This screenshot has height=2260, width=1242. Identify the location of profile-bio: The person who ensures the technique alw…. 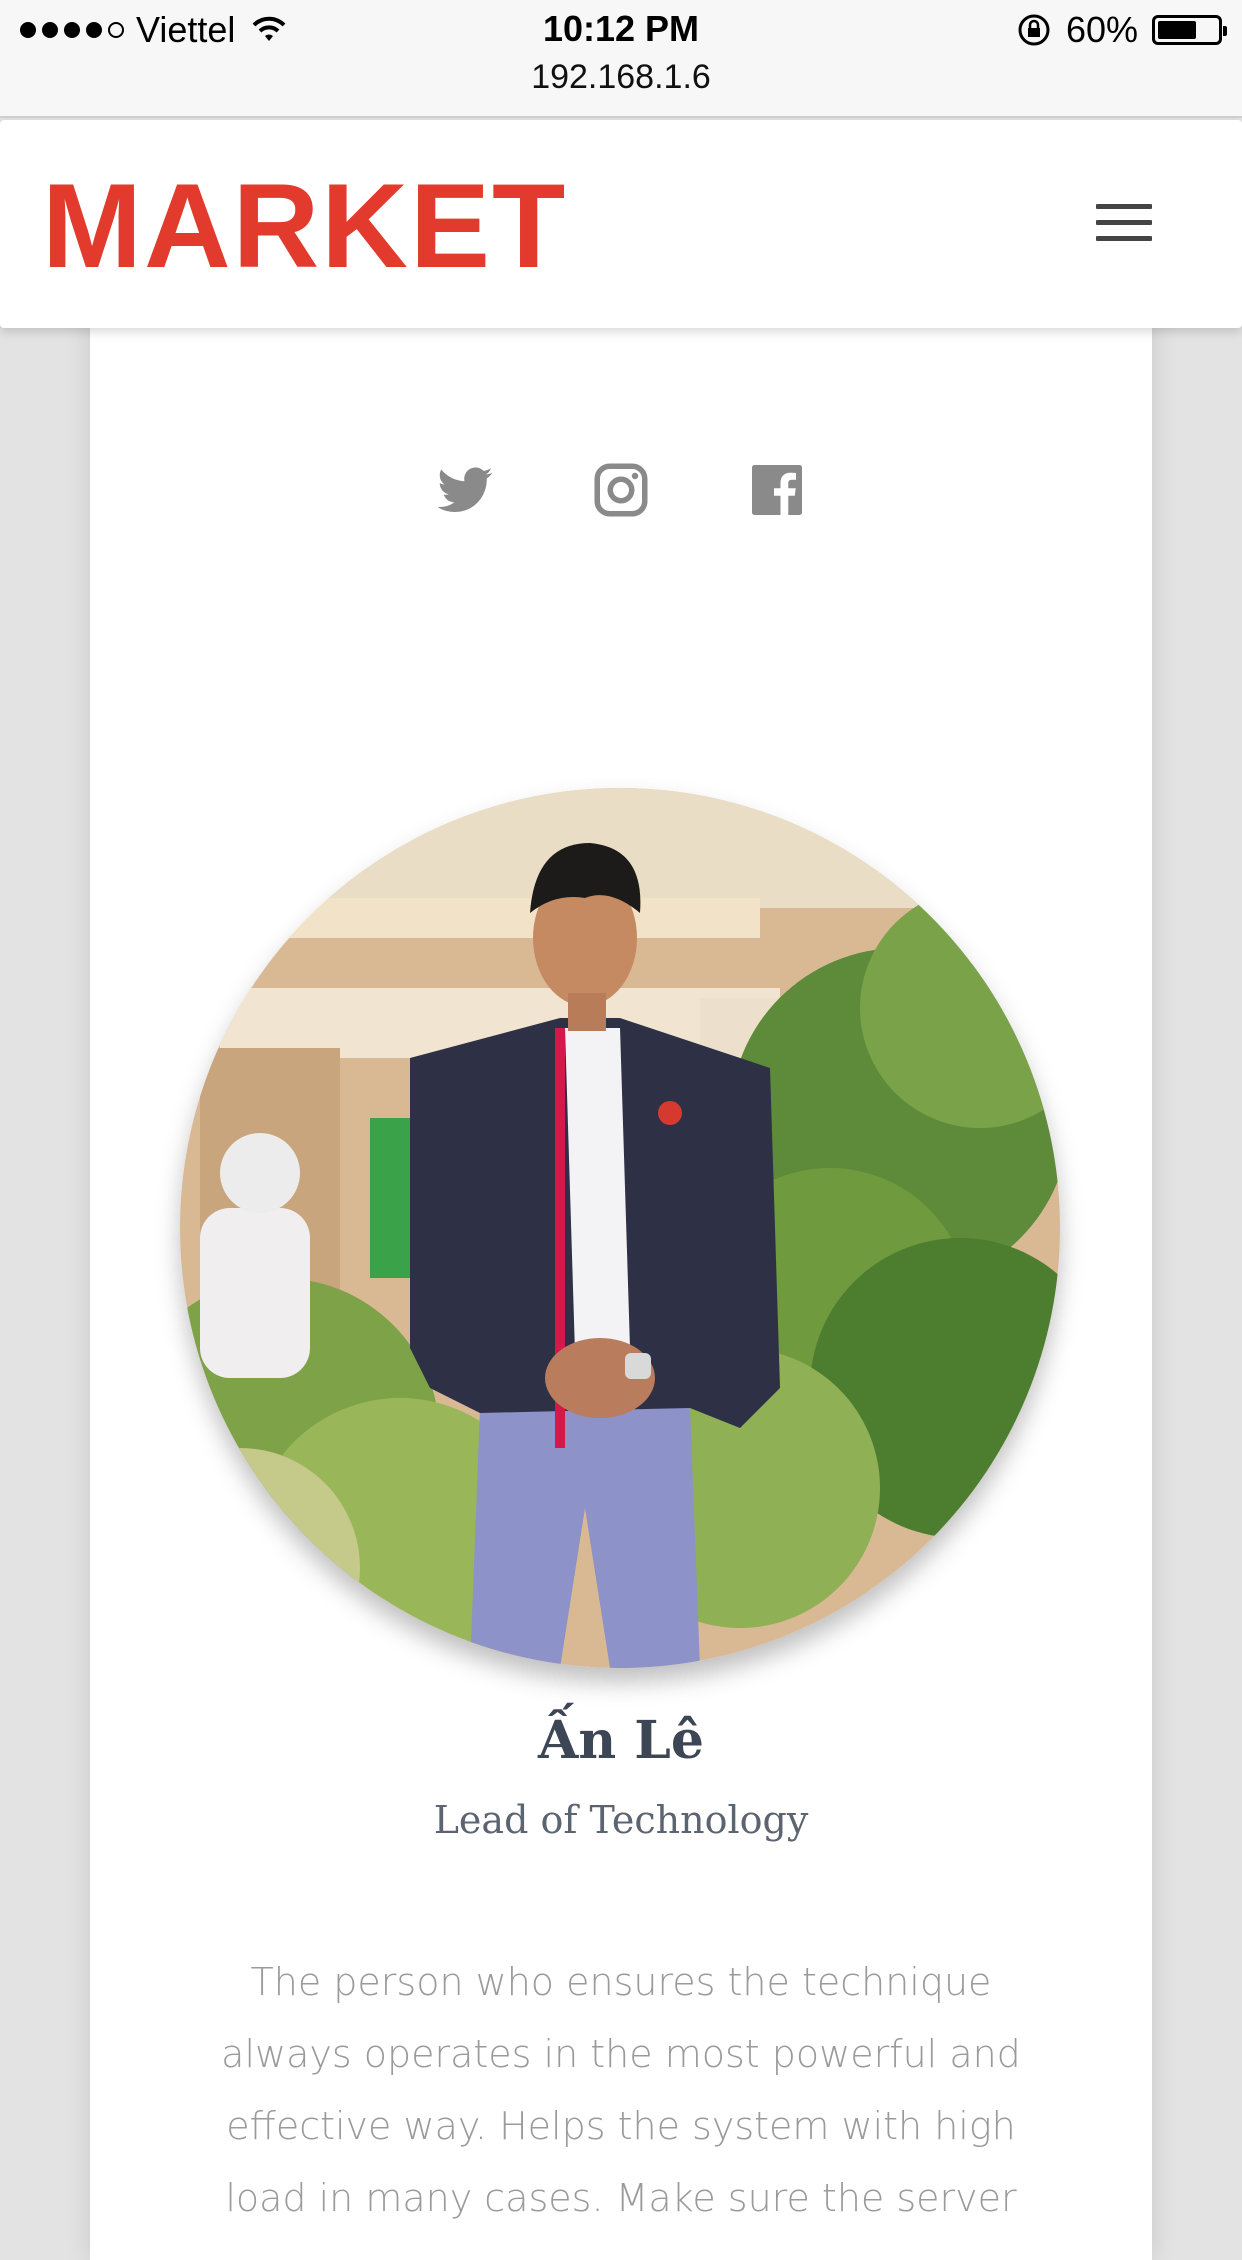
(621, 2090).